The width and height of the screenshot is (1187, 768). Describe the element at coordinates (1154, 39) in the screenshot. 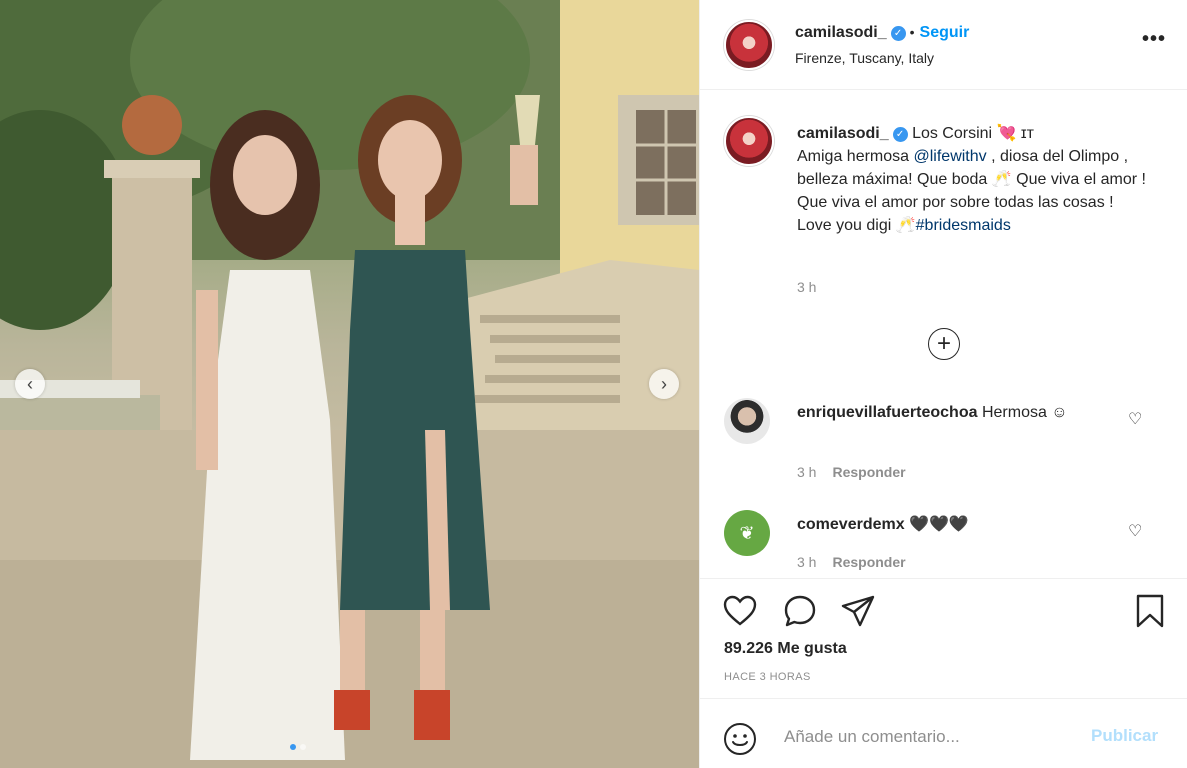

I see `more-options-icon: •••` at that location.